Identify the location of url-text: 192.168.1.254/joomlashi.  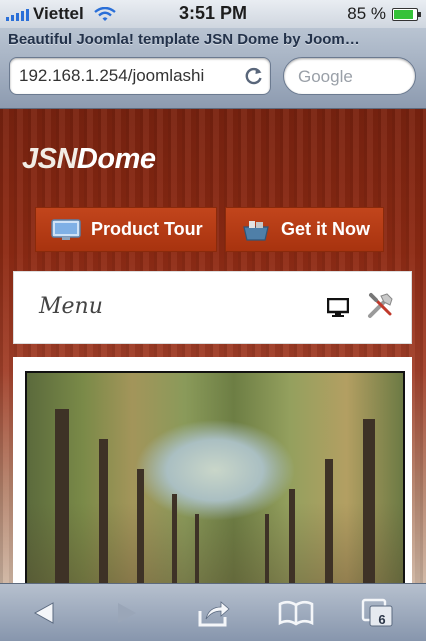
(112, 75).